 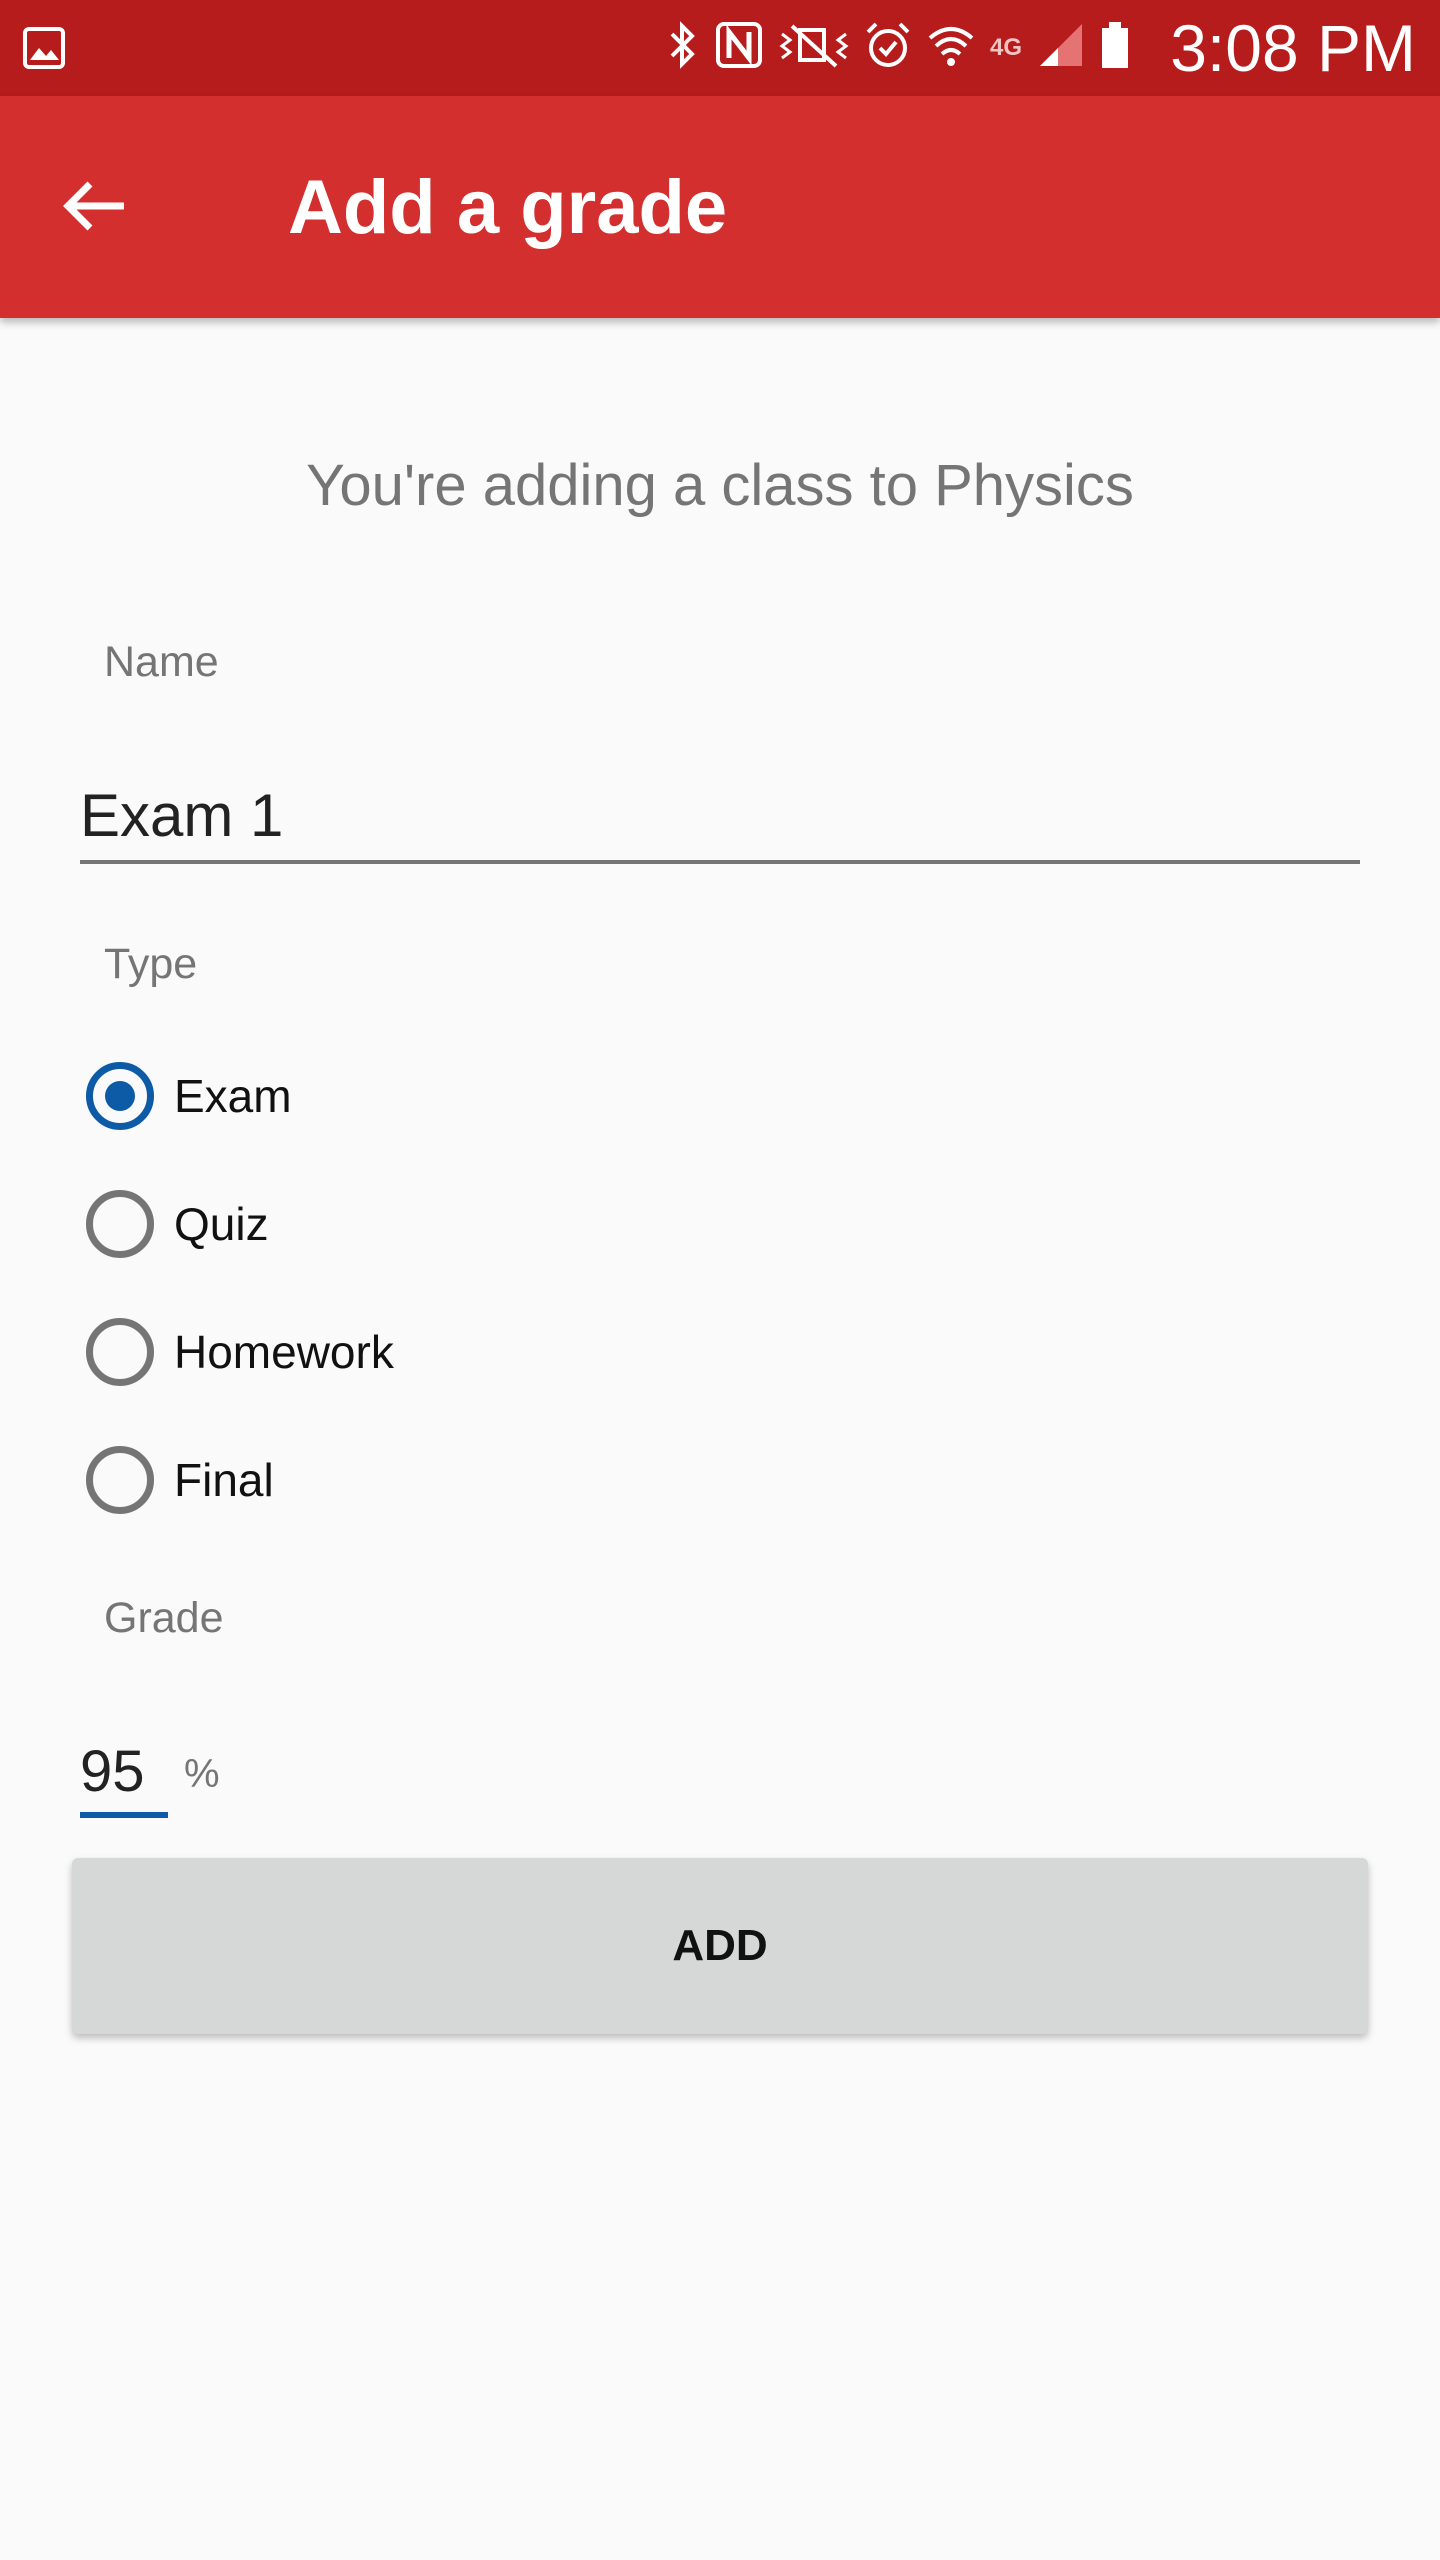 What do you see at coordinates (720, 817) in the screenshot?
I see `name-input` at bounding box center [720, 817].